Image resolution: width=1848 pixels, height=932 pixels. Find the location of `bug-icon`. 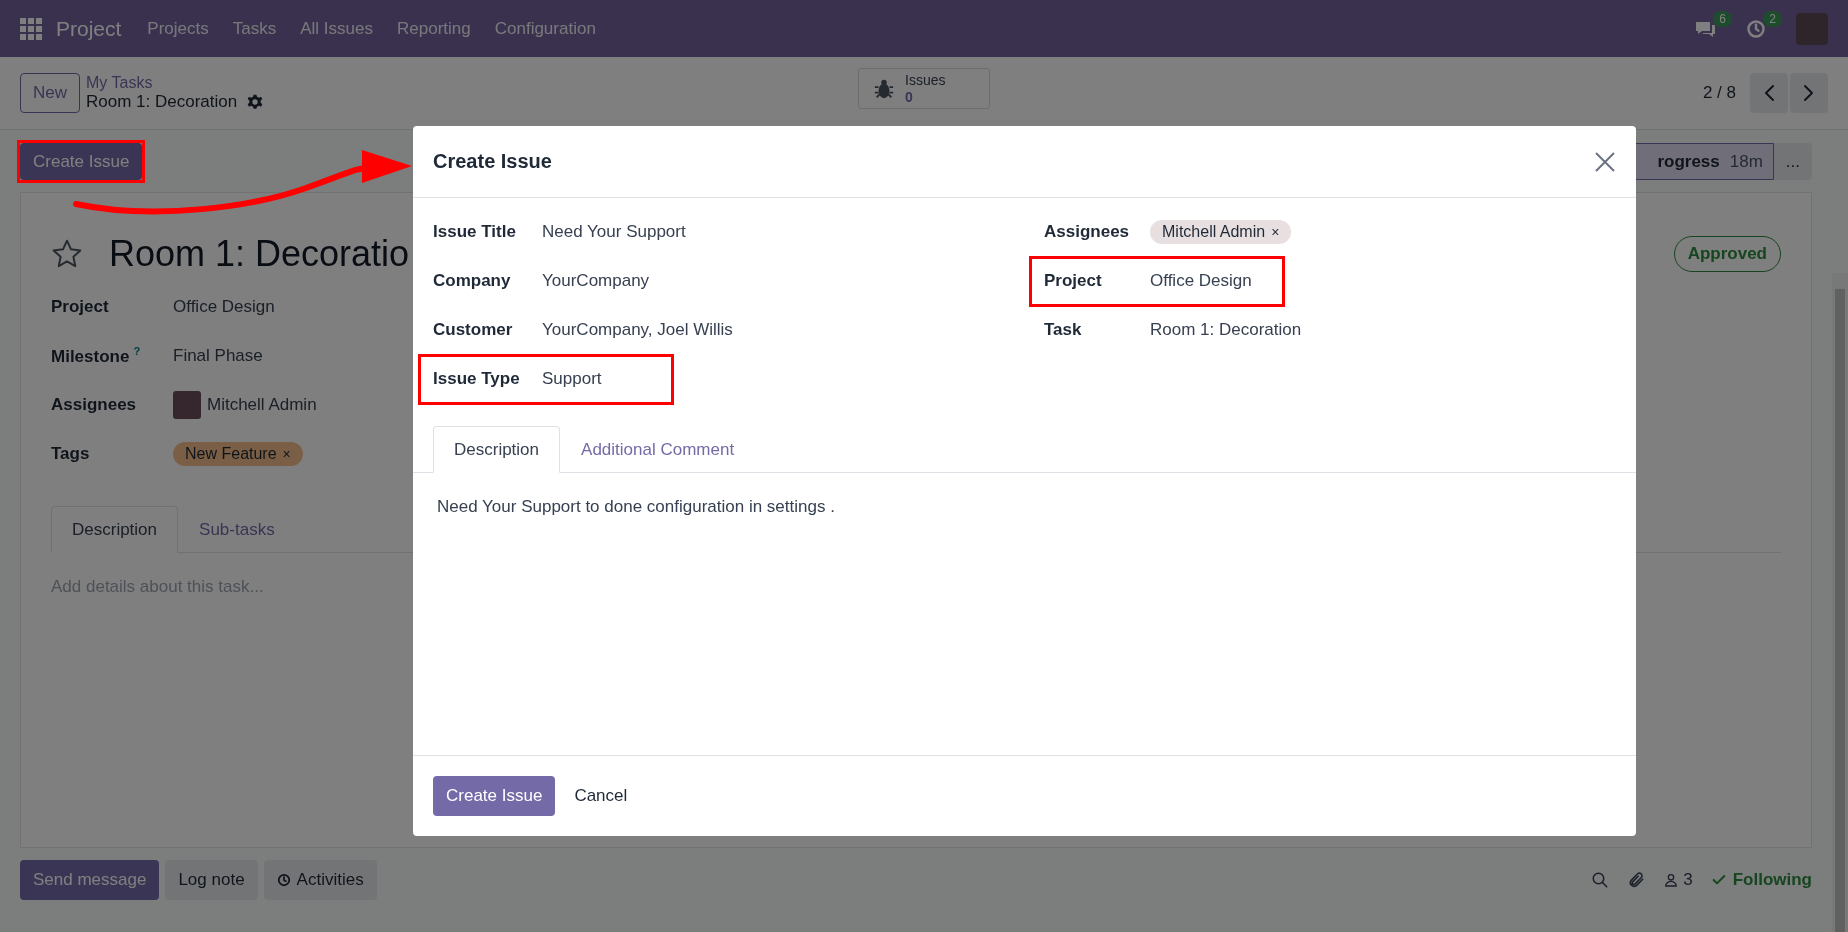

bug-icon is located at coordinates (884, 88).